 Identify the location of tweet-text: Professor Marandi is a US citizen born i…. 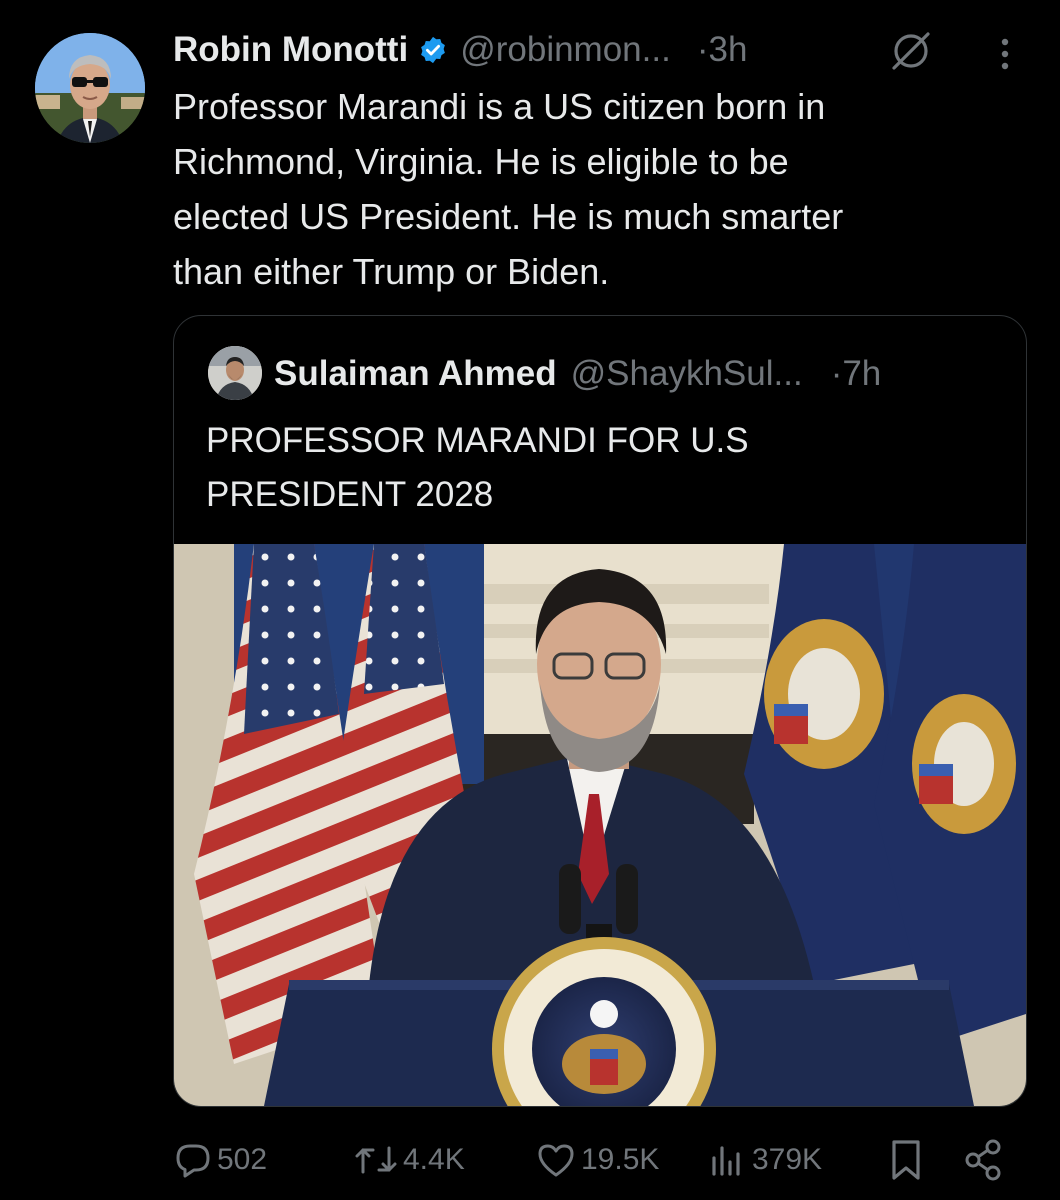
(508, 189).